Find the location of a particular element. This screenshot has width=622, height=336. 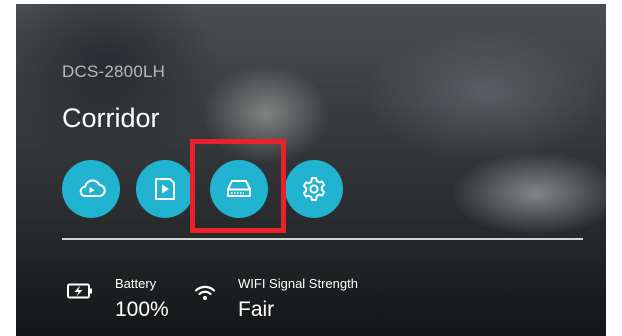

highlight-box is located at coordinates (238, 186).